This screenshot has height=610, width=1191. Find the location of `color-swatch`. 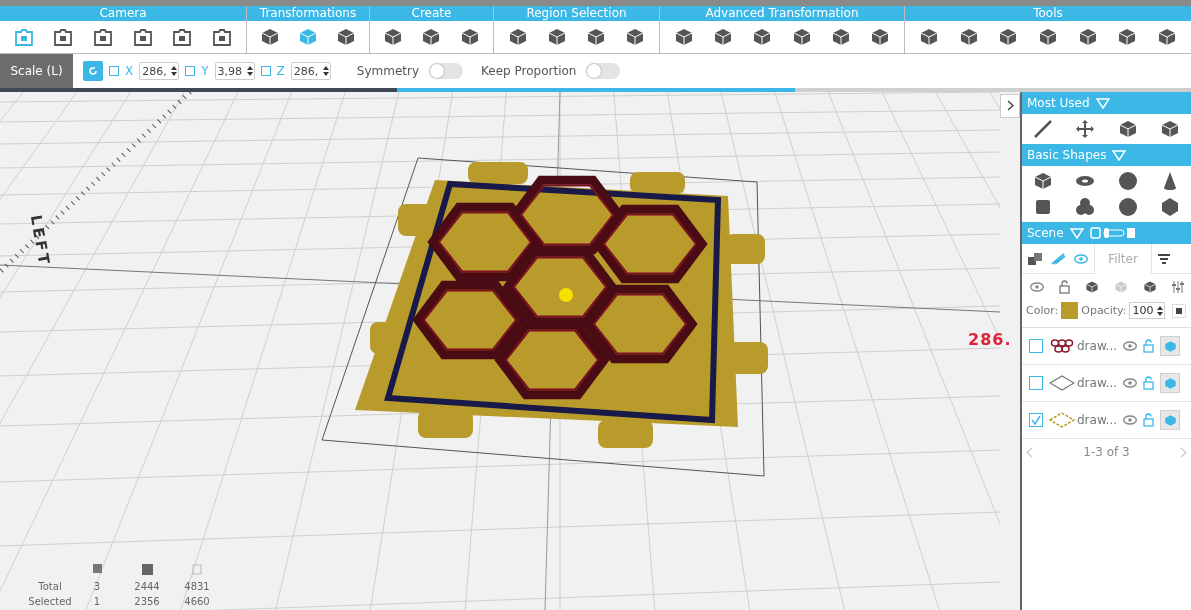

color-swatch is located at coordinates (1070, 310).